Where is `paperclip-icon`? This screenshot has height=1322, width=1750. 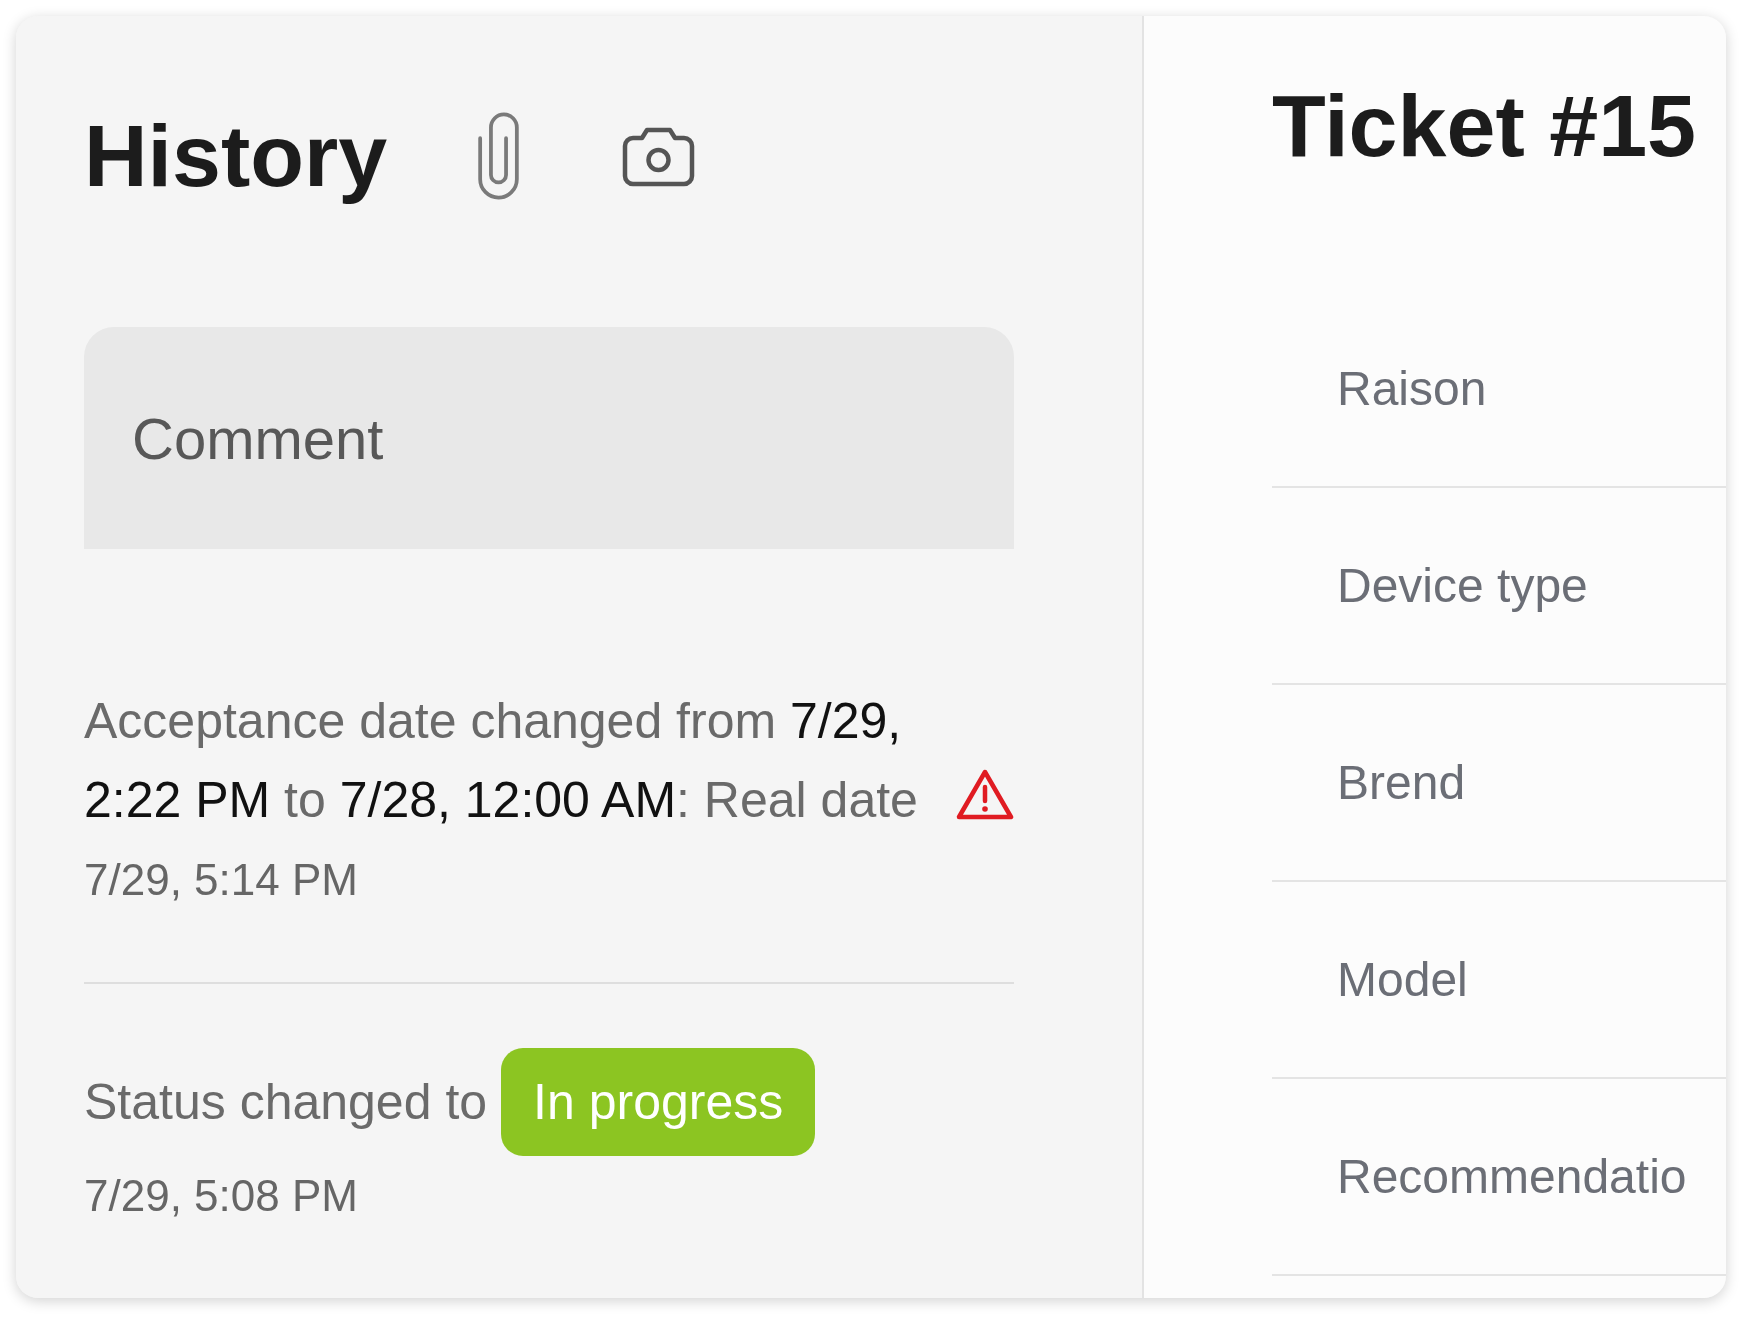 paperclip-icon is located at coordinates (499, 156).